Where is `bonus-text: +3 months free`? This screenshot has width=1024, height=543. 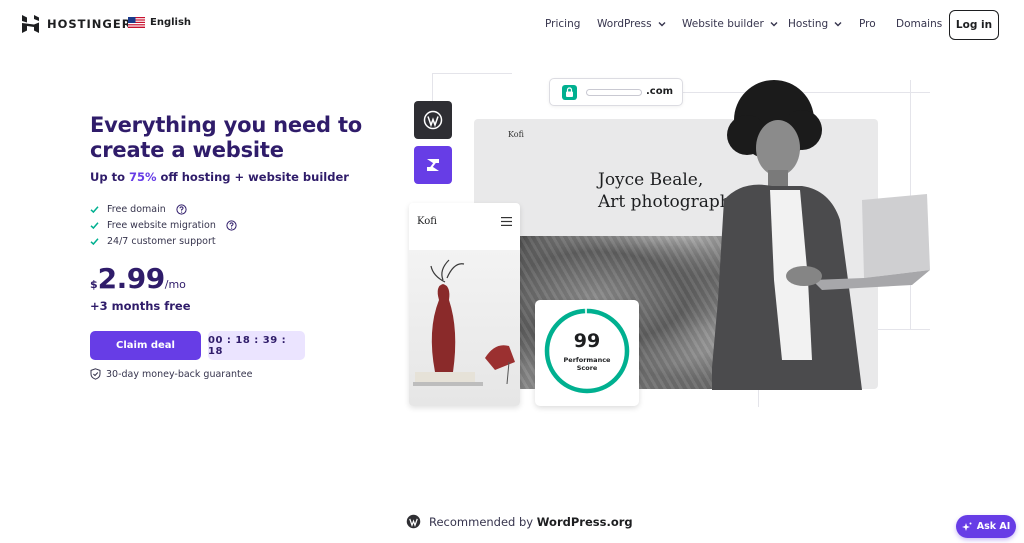
bonus-text: +3 months free is located at coordinates (140, 306).